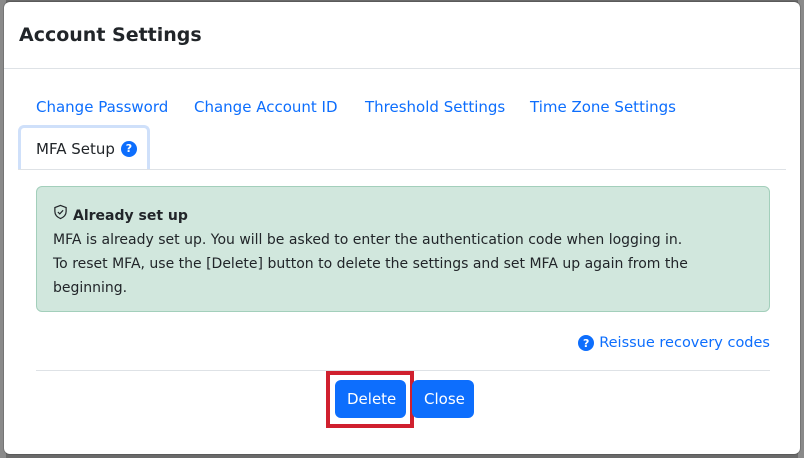  I want to click on alert-heading: Already set up, so click(403, 216).